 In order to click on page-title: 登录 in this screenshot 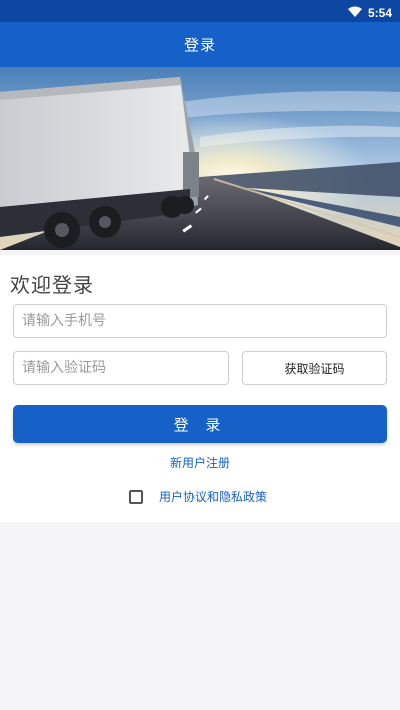, I will do `click(199, 45)`.